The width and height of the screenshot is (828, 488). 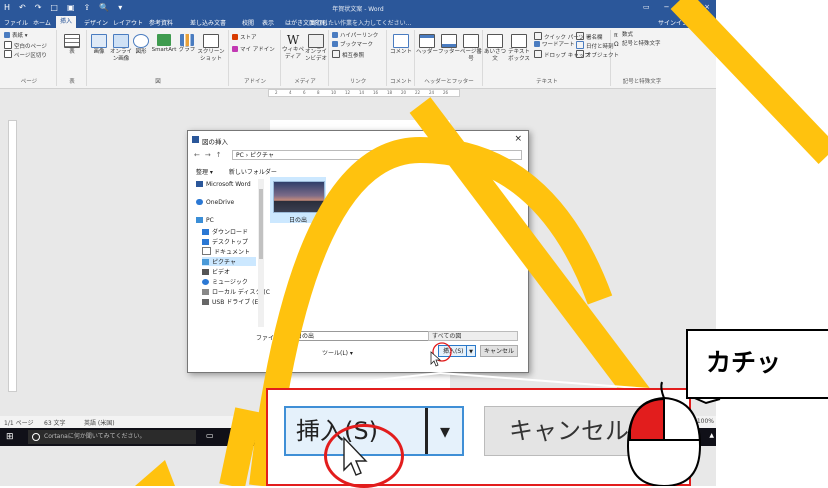 I want to click on dialog-toolbar: 整理 ▾ 新しいフォルダー, so click(x=243, y=171).